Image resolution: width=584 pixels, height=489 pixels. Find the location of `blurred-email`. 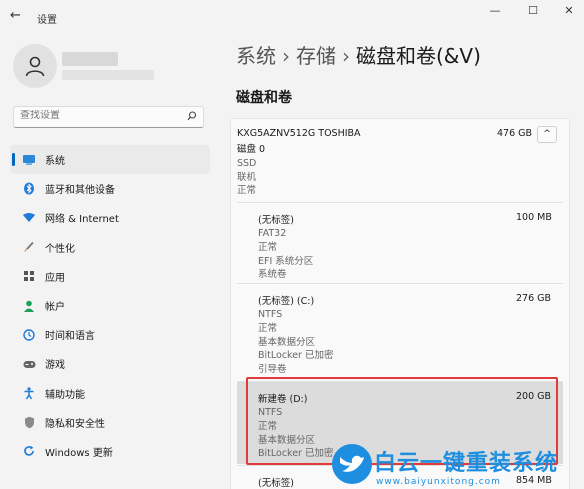

blurred-email is located at coordinates (108, 75).